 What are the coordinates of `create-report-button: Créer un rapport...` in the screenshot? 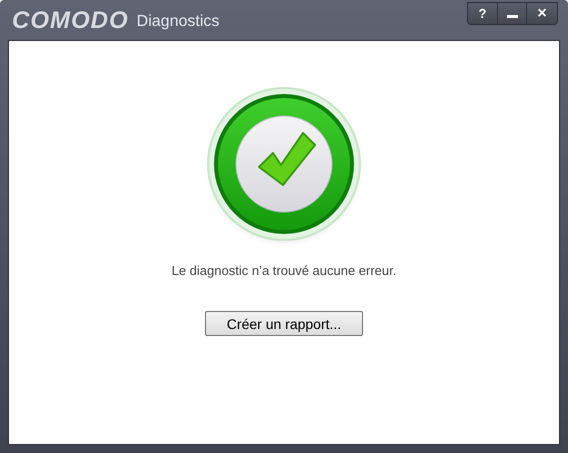 It's located at (284, 323).